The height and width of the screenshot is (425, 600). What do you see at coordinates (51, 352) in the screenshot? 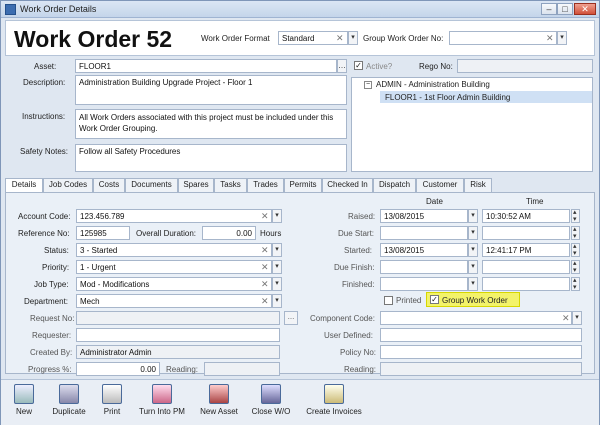
I see `created-by-label: Created By:` at bounding box center [51, 352].